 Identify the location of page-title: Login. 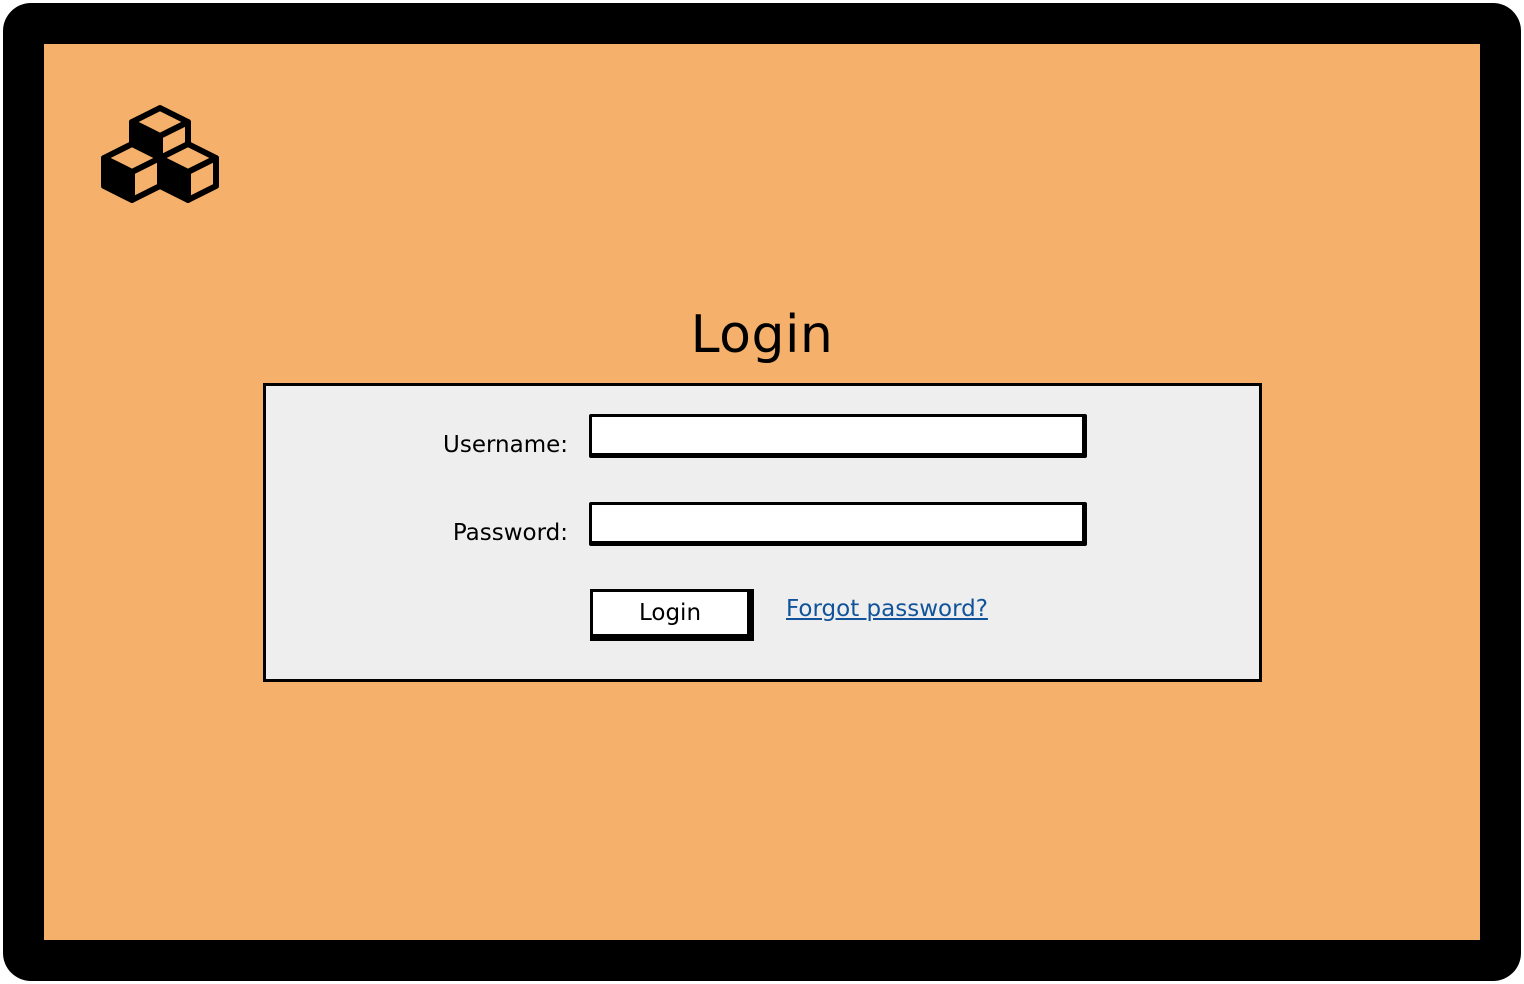
(762, 335).